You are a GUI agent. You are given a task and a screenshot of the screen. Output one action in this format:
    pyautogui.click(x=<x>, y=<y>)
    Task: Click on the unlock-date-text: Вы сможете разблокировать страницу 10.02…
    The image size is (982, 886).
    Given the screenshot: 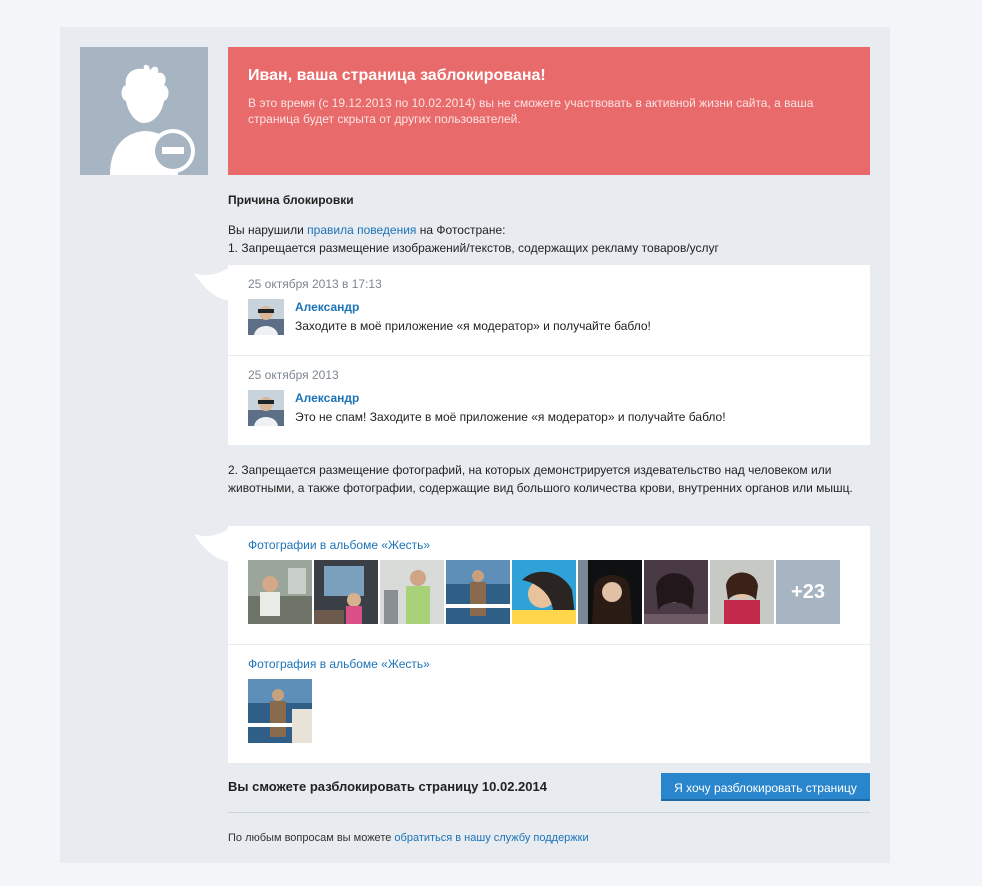 What is the action you would take?
    pyautogui.click(x=387, y=786)
    